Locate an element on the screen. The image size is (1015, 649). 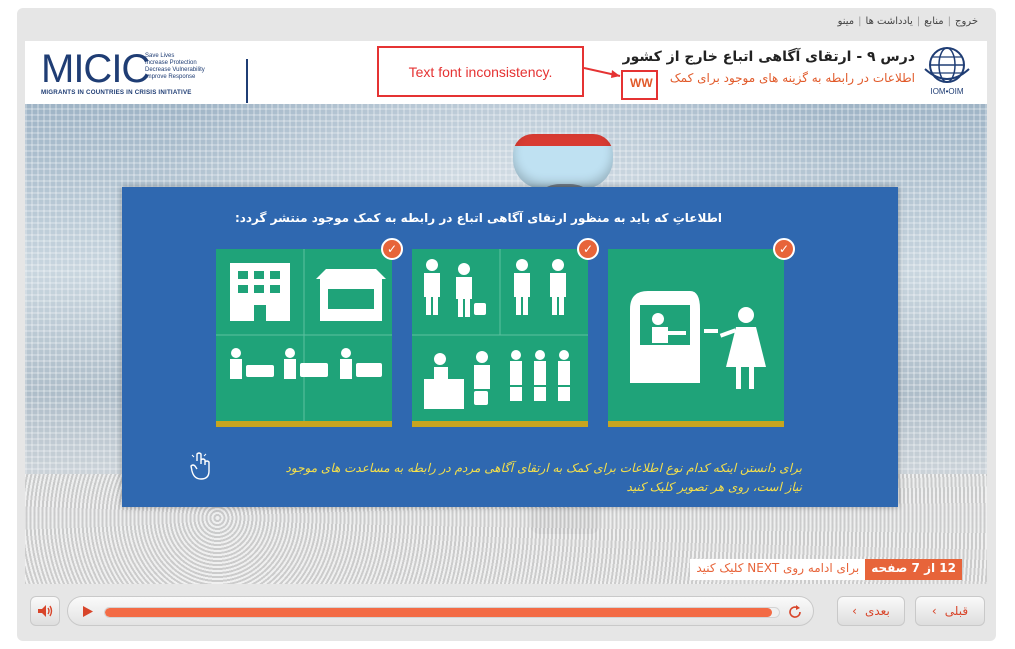
page-counter: 12 از 7 صفحه is located at coordinates (913, 569).